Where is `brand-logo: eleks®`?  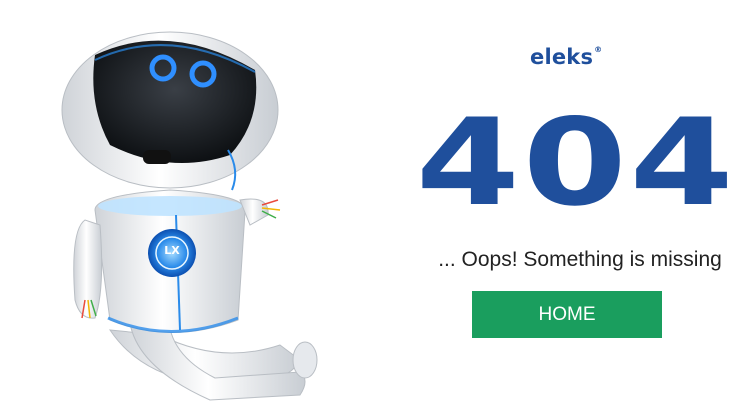
brand-logo: eleks® is located at coordinates (566, 57).